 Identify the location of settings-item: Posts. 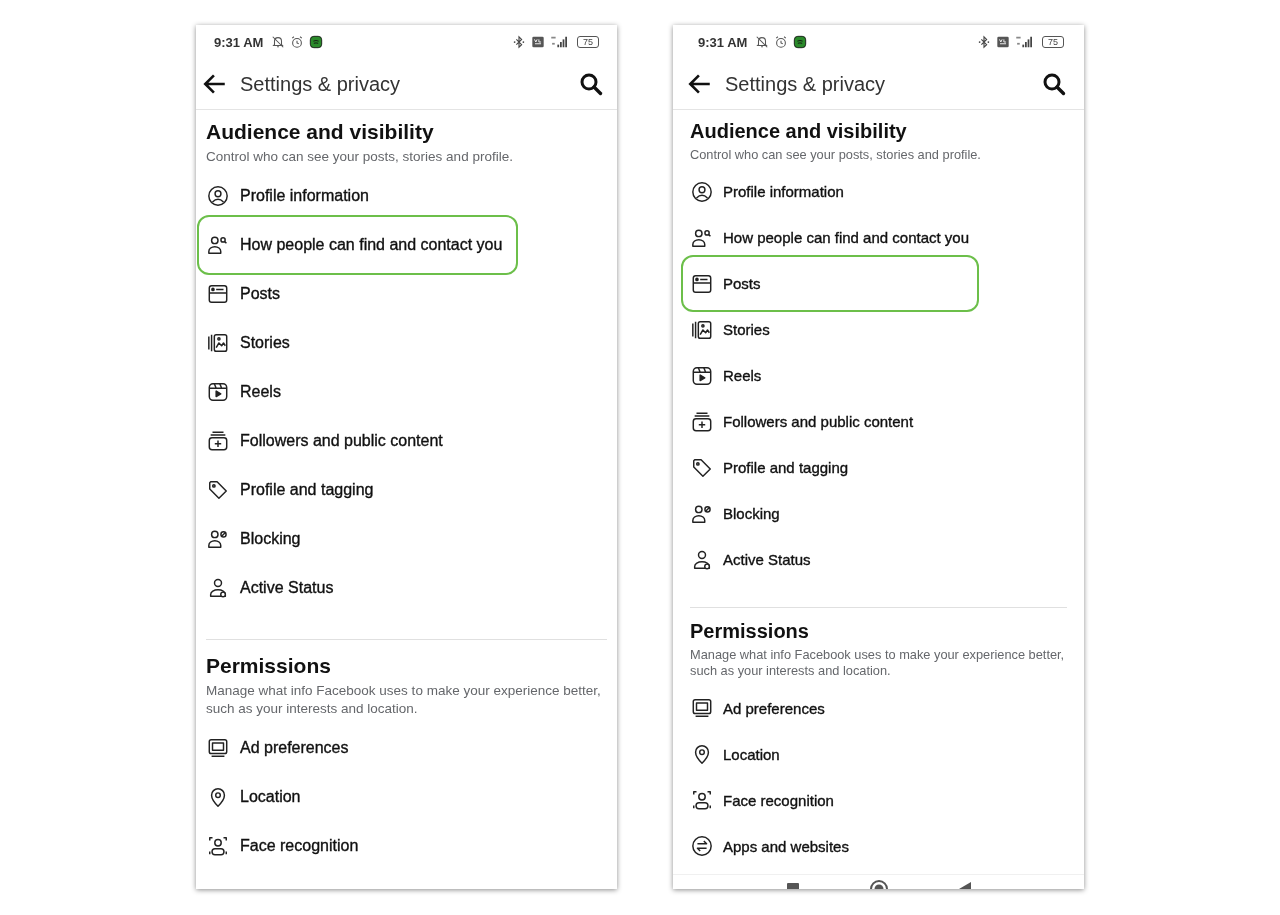
(830, 284).